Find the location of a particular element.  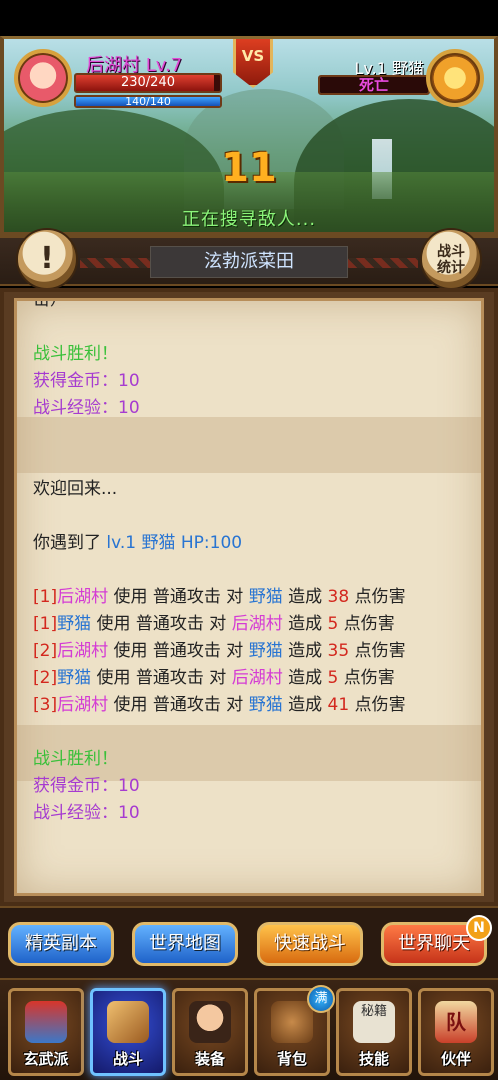

nav-skills: 秘籍 技能 is located at coordinates (374, 1032).